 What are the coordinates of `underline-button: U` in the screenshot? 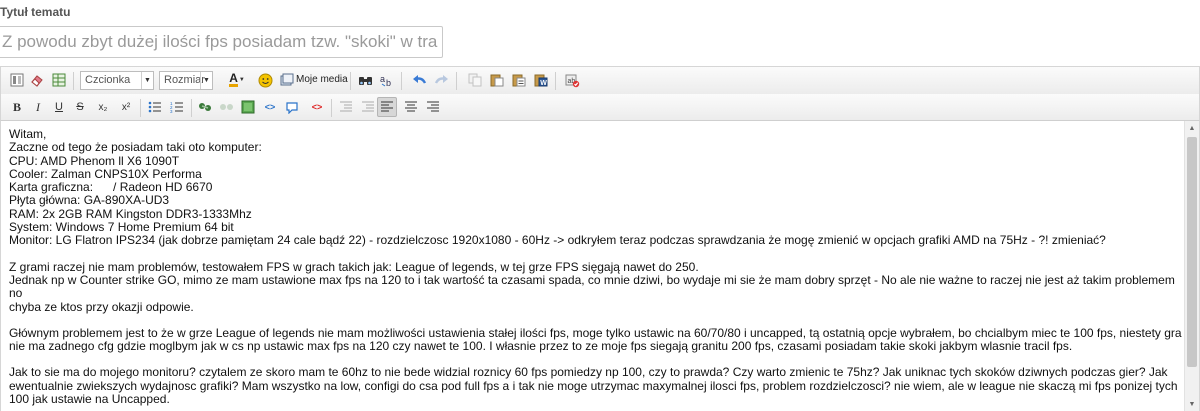 It's located at (59, 107).